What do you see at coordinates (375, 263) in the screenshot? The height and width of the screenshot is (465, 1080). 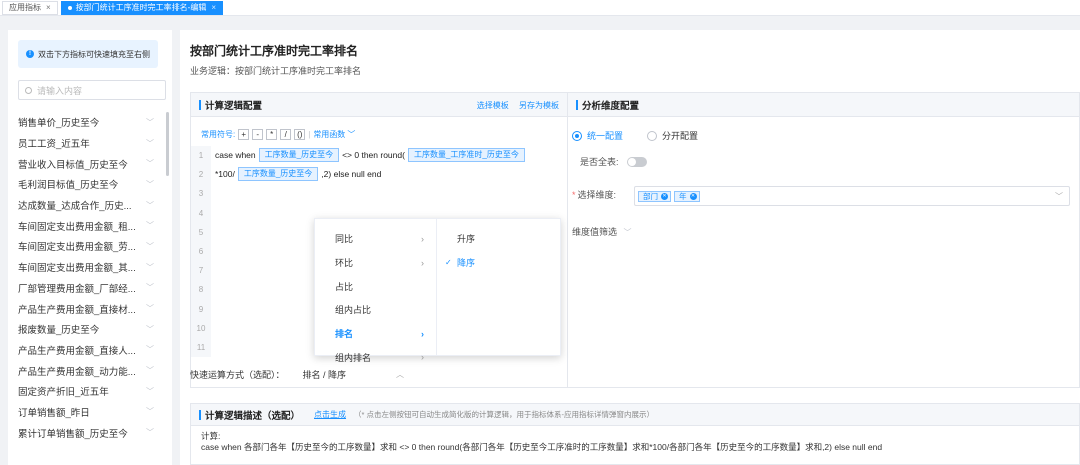 I see `menu-item-mom: 环比 ›` at bounding box center [375, 263].